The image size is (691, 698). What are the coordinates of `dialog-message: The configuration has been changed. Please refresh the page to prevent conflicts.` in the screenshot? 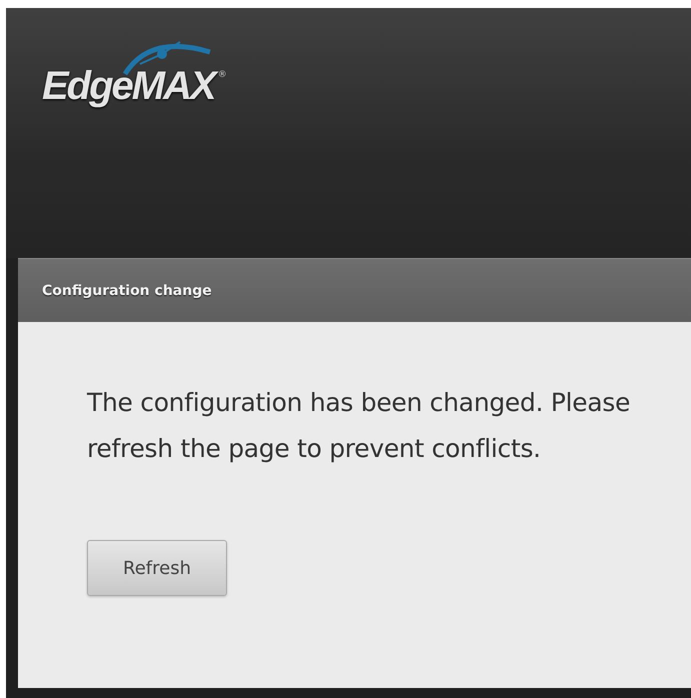 It's located at (359, 426).